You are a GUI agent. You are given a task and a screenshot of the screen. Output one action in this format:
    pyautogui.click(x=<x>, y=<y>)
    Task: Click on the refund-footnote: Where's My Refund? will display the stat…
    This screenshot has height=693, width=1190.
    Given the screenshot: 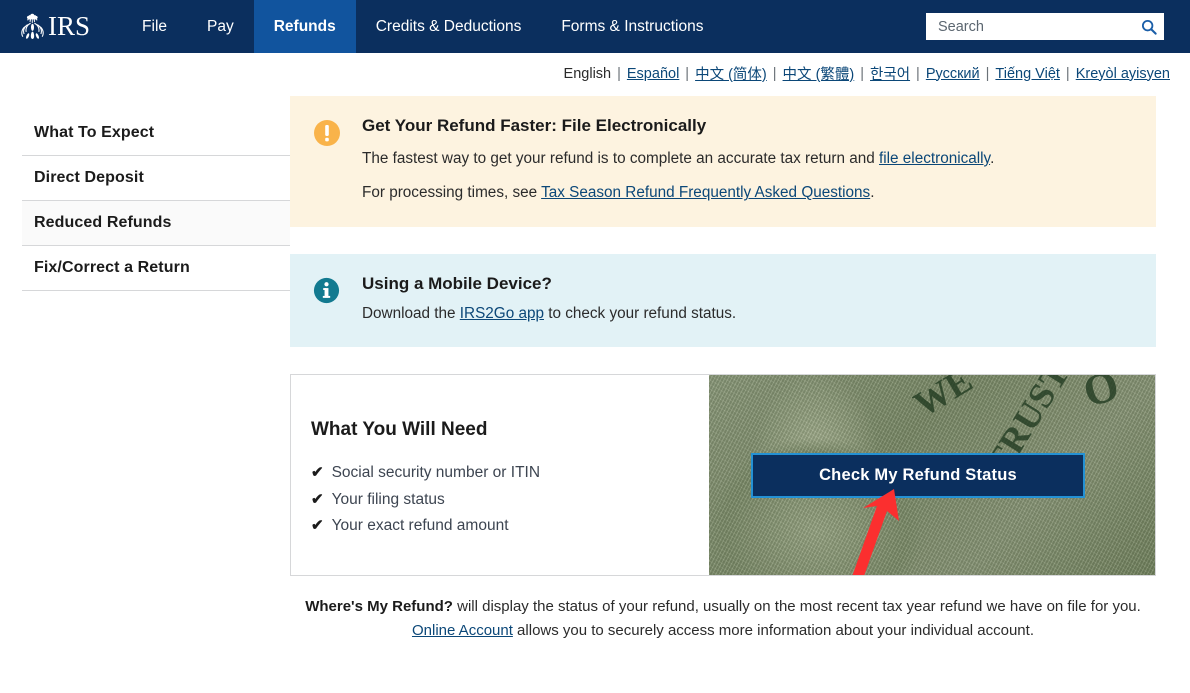 What is the action you would take?
    pyautogui.click(x=723, y=618)
    